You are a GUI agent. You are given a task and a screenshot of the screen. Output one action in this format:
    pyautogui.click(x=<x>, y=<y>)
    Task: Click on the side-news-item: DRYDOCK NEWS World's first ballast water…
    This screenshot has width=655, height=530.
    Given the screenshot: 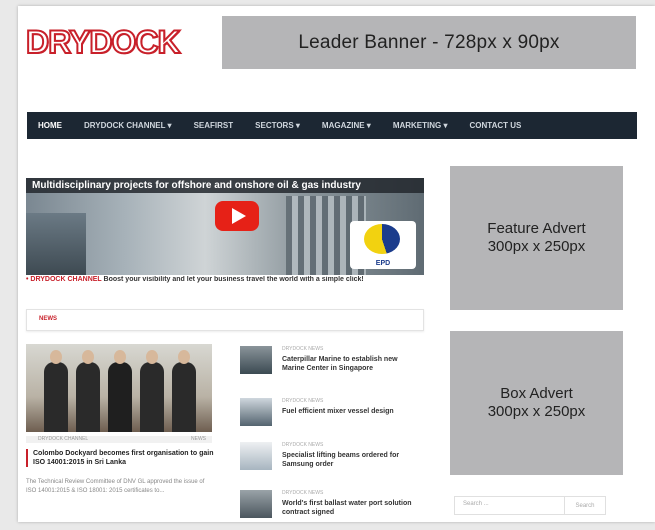 What is the action you would take?
    pyautogui.click(x=330, y=510)
    